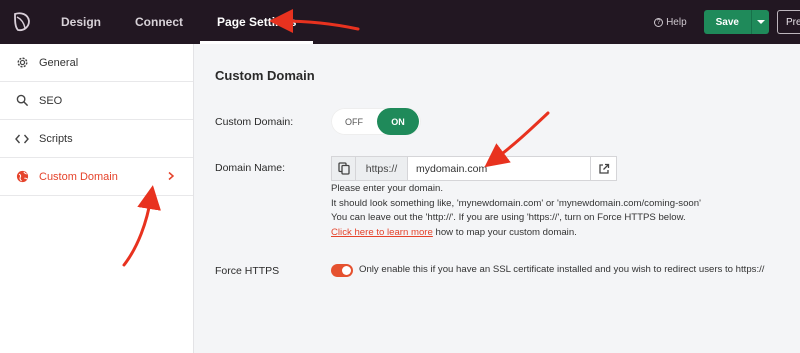  I want to click on custom-domain-toggle: OFF ON, so click(376, 121).